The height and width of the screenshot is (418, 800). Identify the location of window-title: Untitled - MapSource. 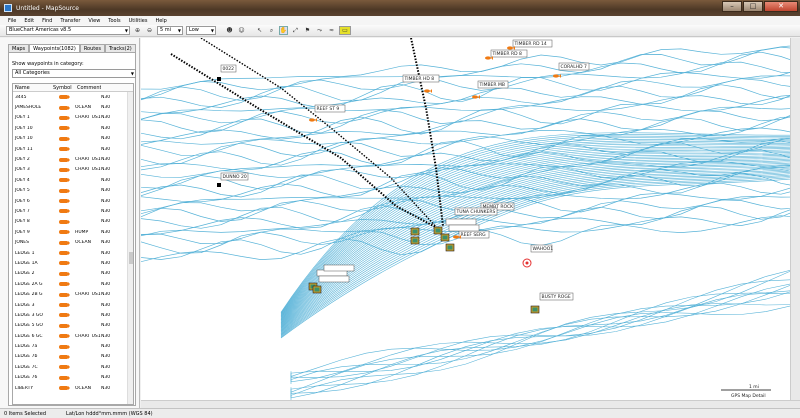
(47, 8).